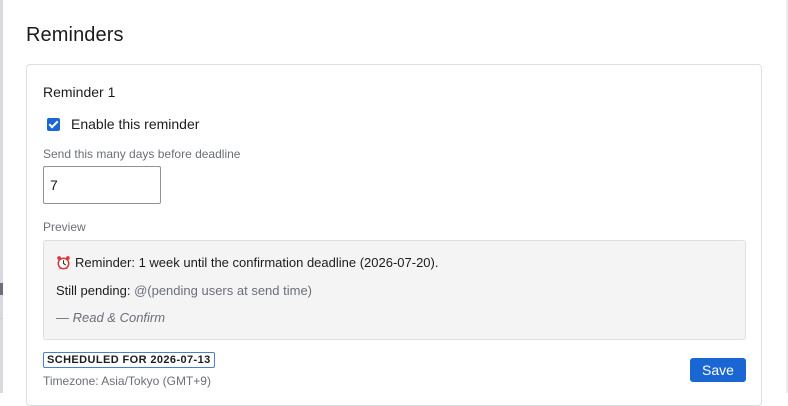  What do you see at coordinates (718, 370) in the screenshot?
I see `save-button: Save` at bounding box center [718, 370].